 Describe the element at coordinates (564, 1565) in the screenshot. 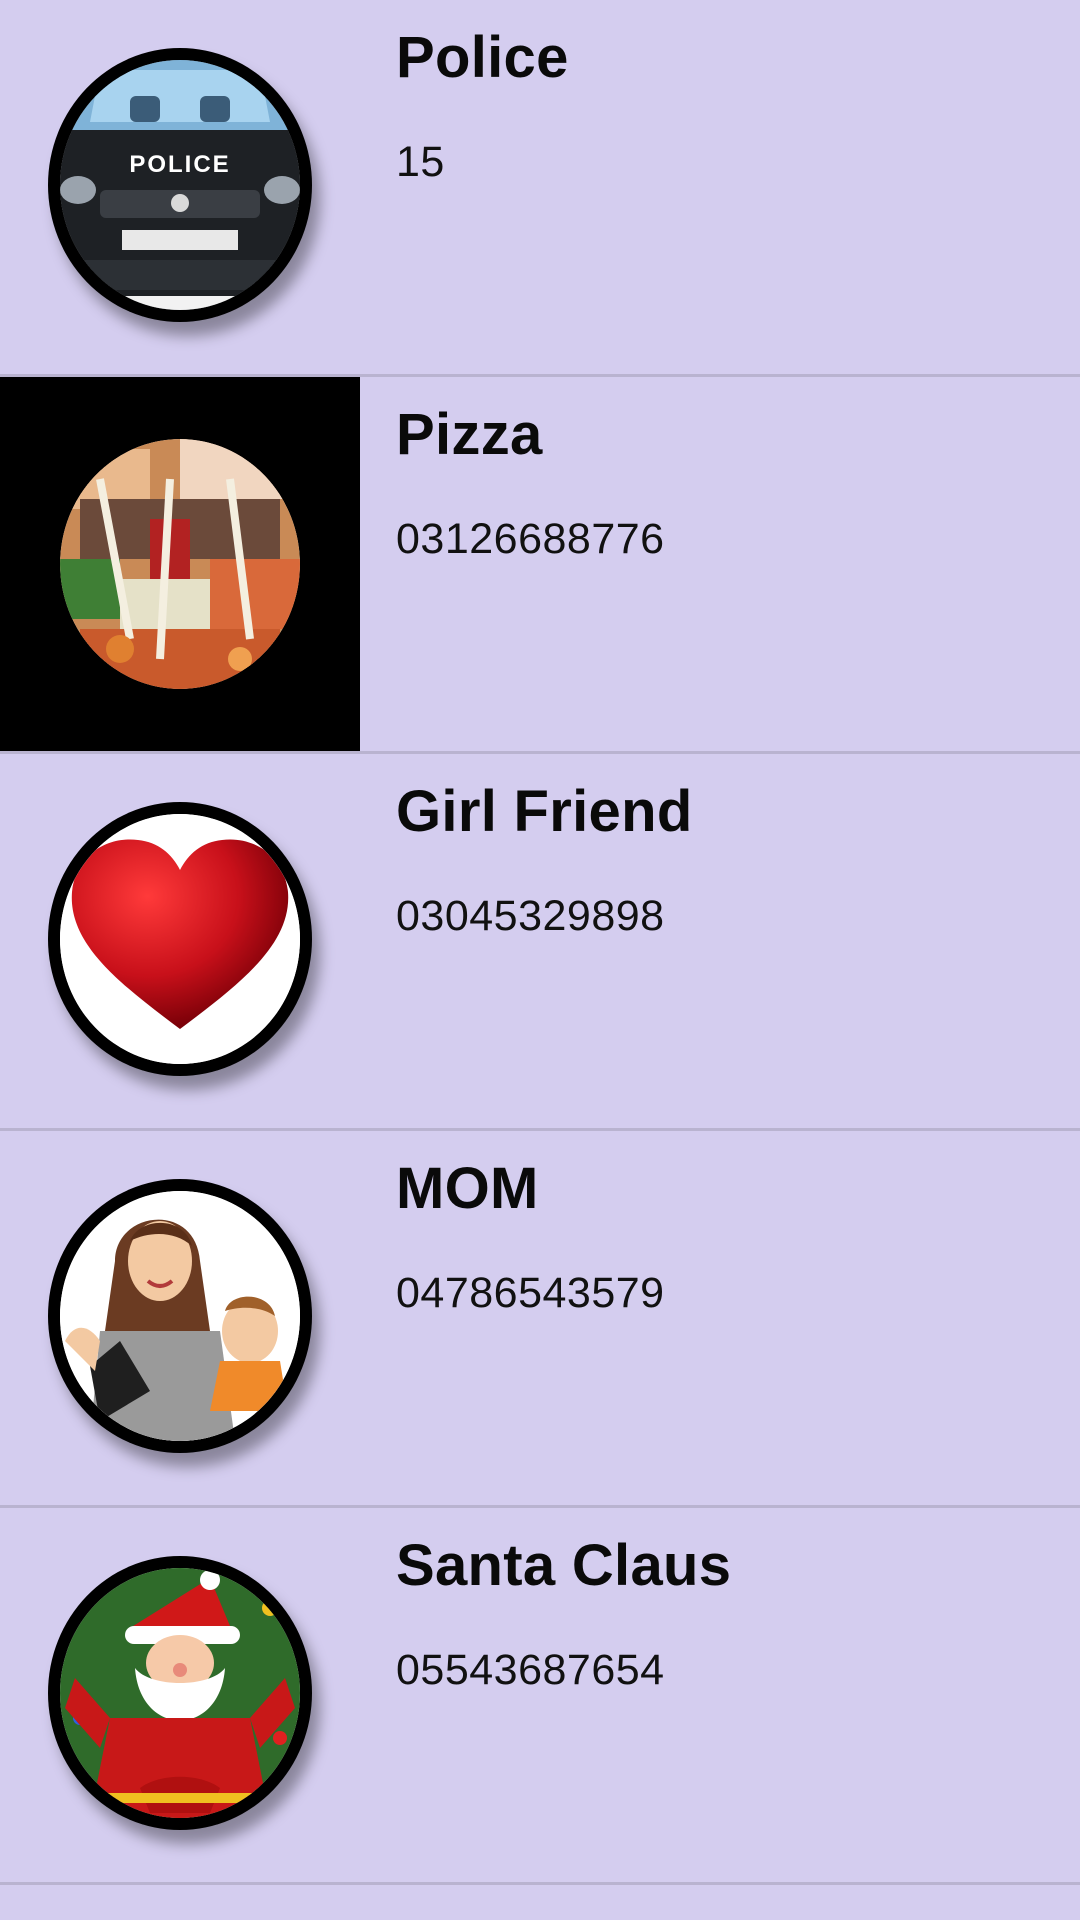

I see `contact-name: Santa Claus` at that location.